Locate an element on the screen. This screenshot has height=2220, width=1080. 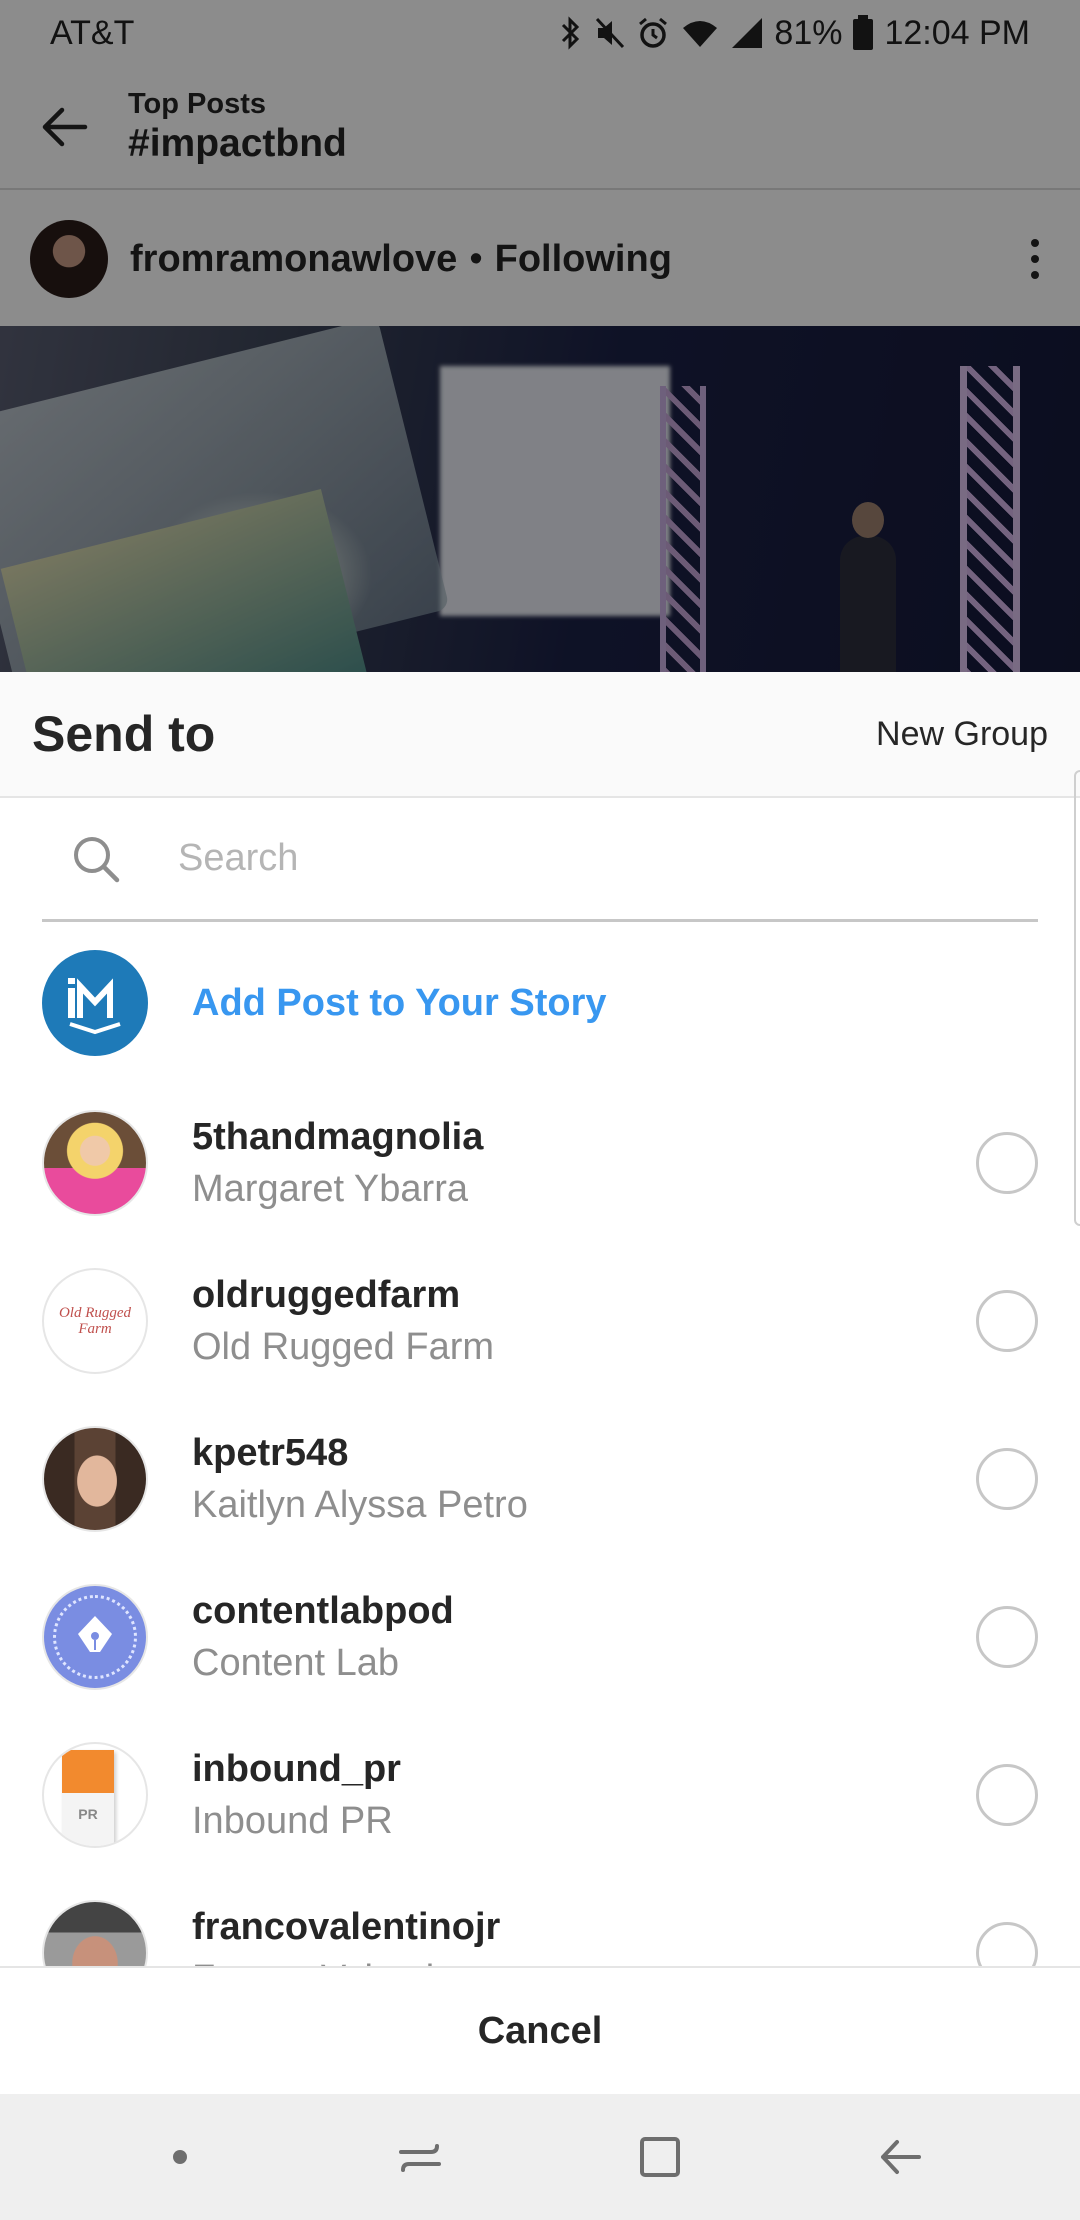
nav-dot-button is located at coordinates (180, 2157).